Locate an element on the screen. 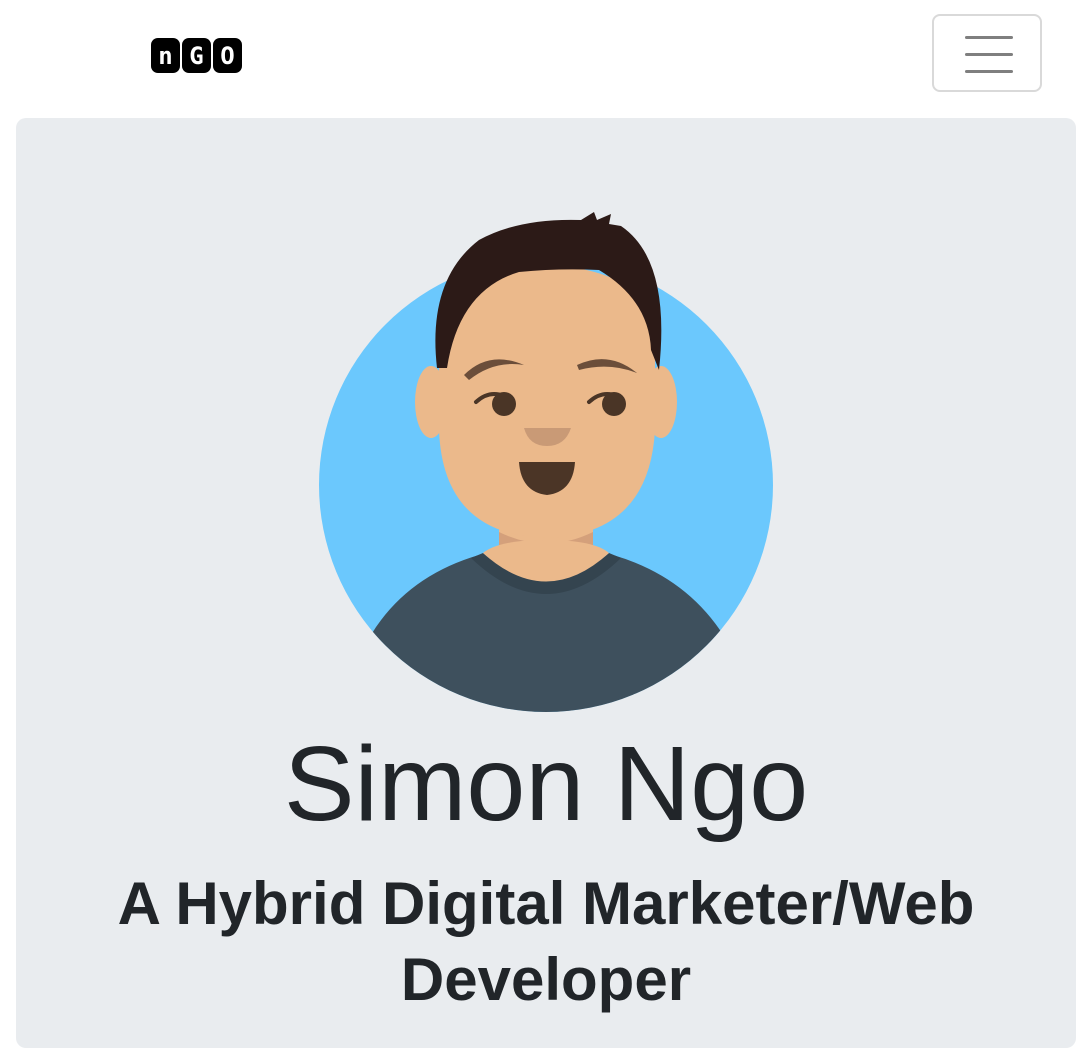  brand-letter-g: G is located at coordinates (196, 55).